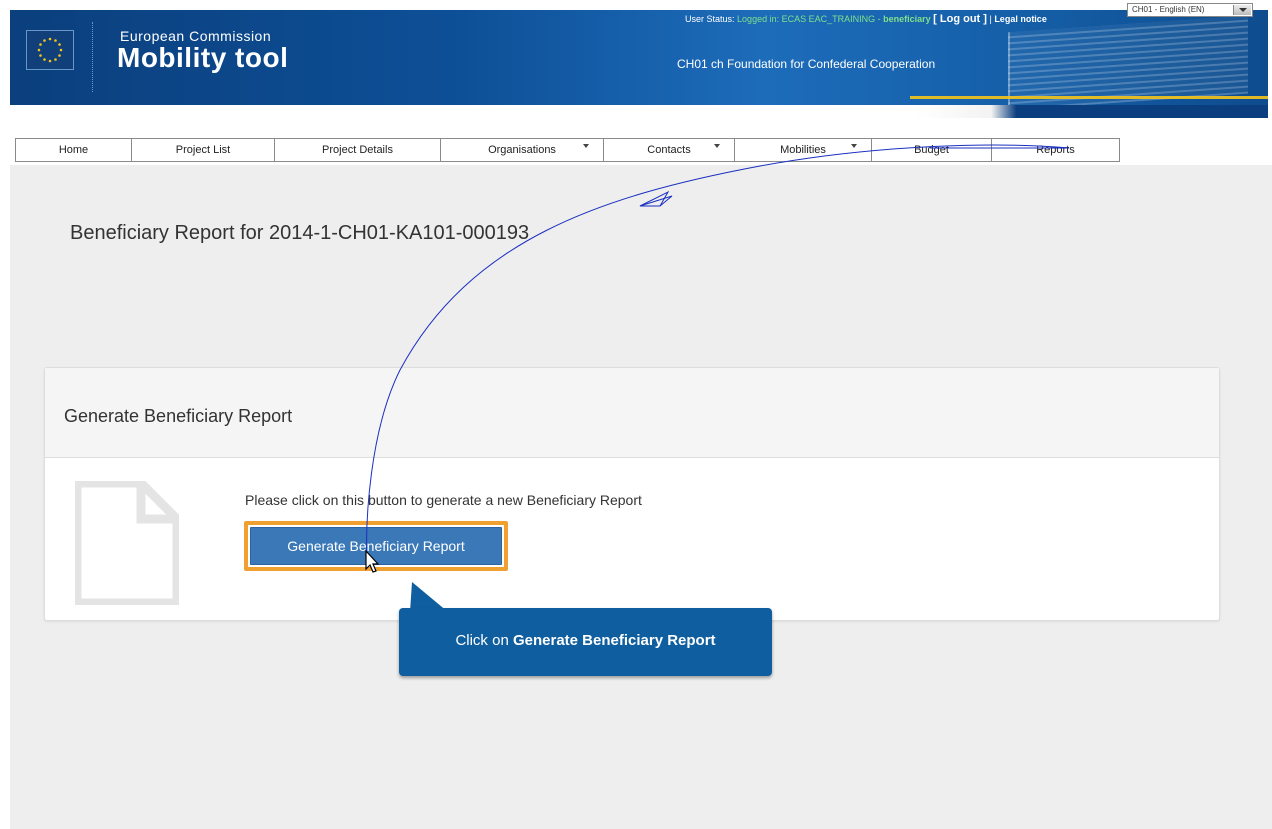 This screenshot has height=829, width=1272. I want to click on language-select: CH01 - English (EN), so click(1190, 10).